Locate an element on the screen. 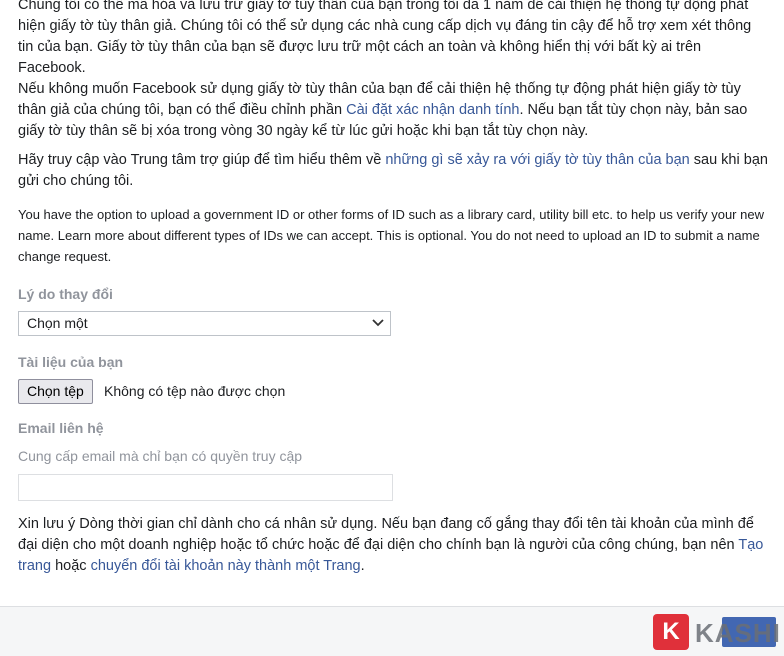  choose-file-button: Chọn tệp is located at coordinates (55, 391).